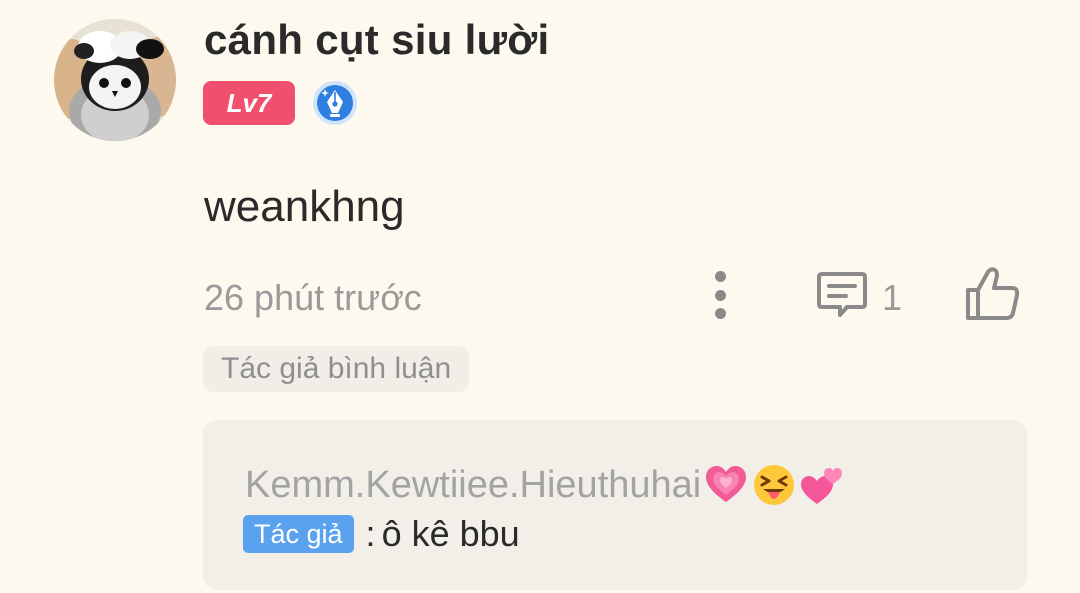 This screenshot has width=1080, height=593. I want to click on reply-content-row: Tác giả : ô kê bbu, so click(381, 534).